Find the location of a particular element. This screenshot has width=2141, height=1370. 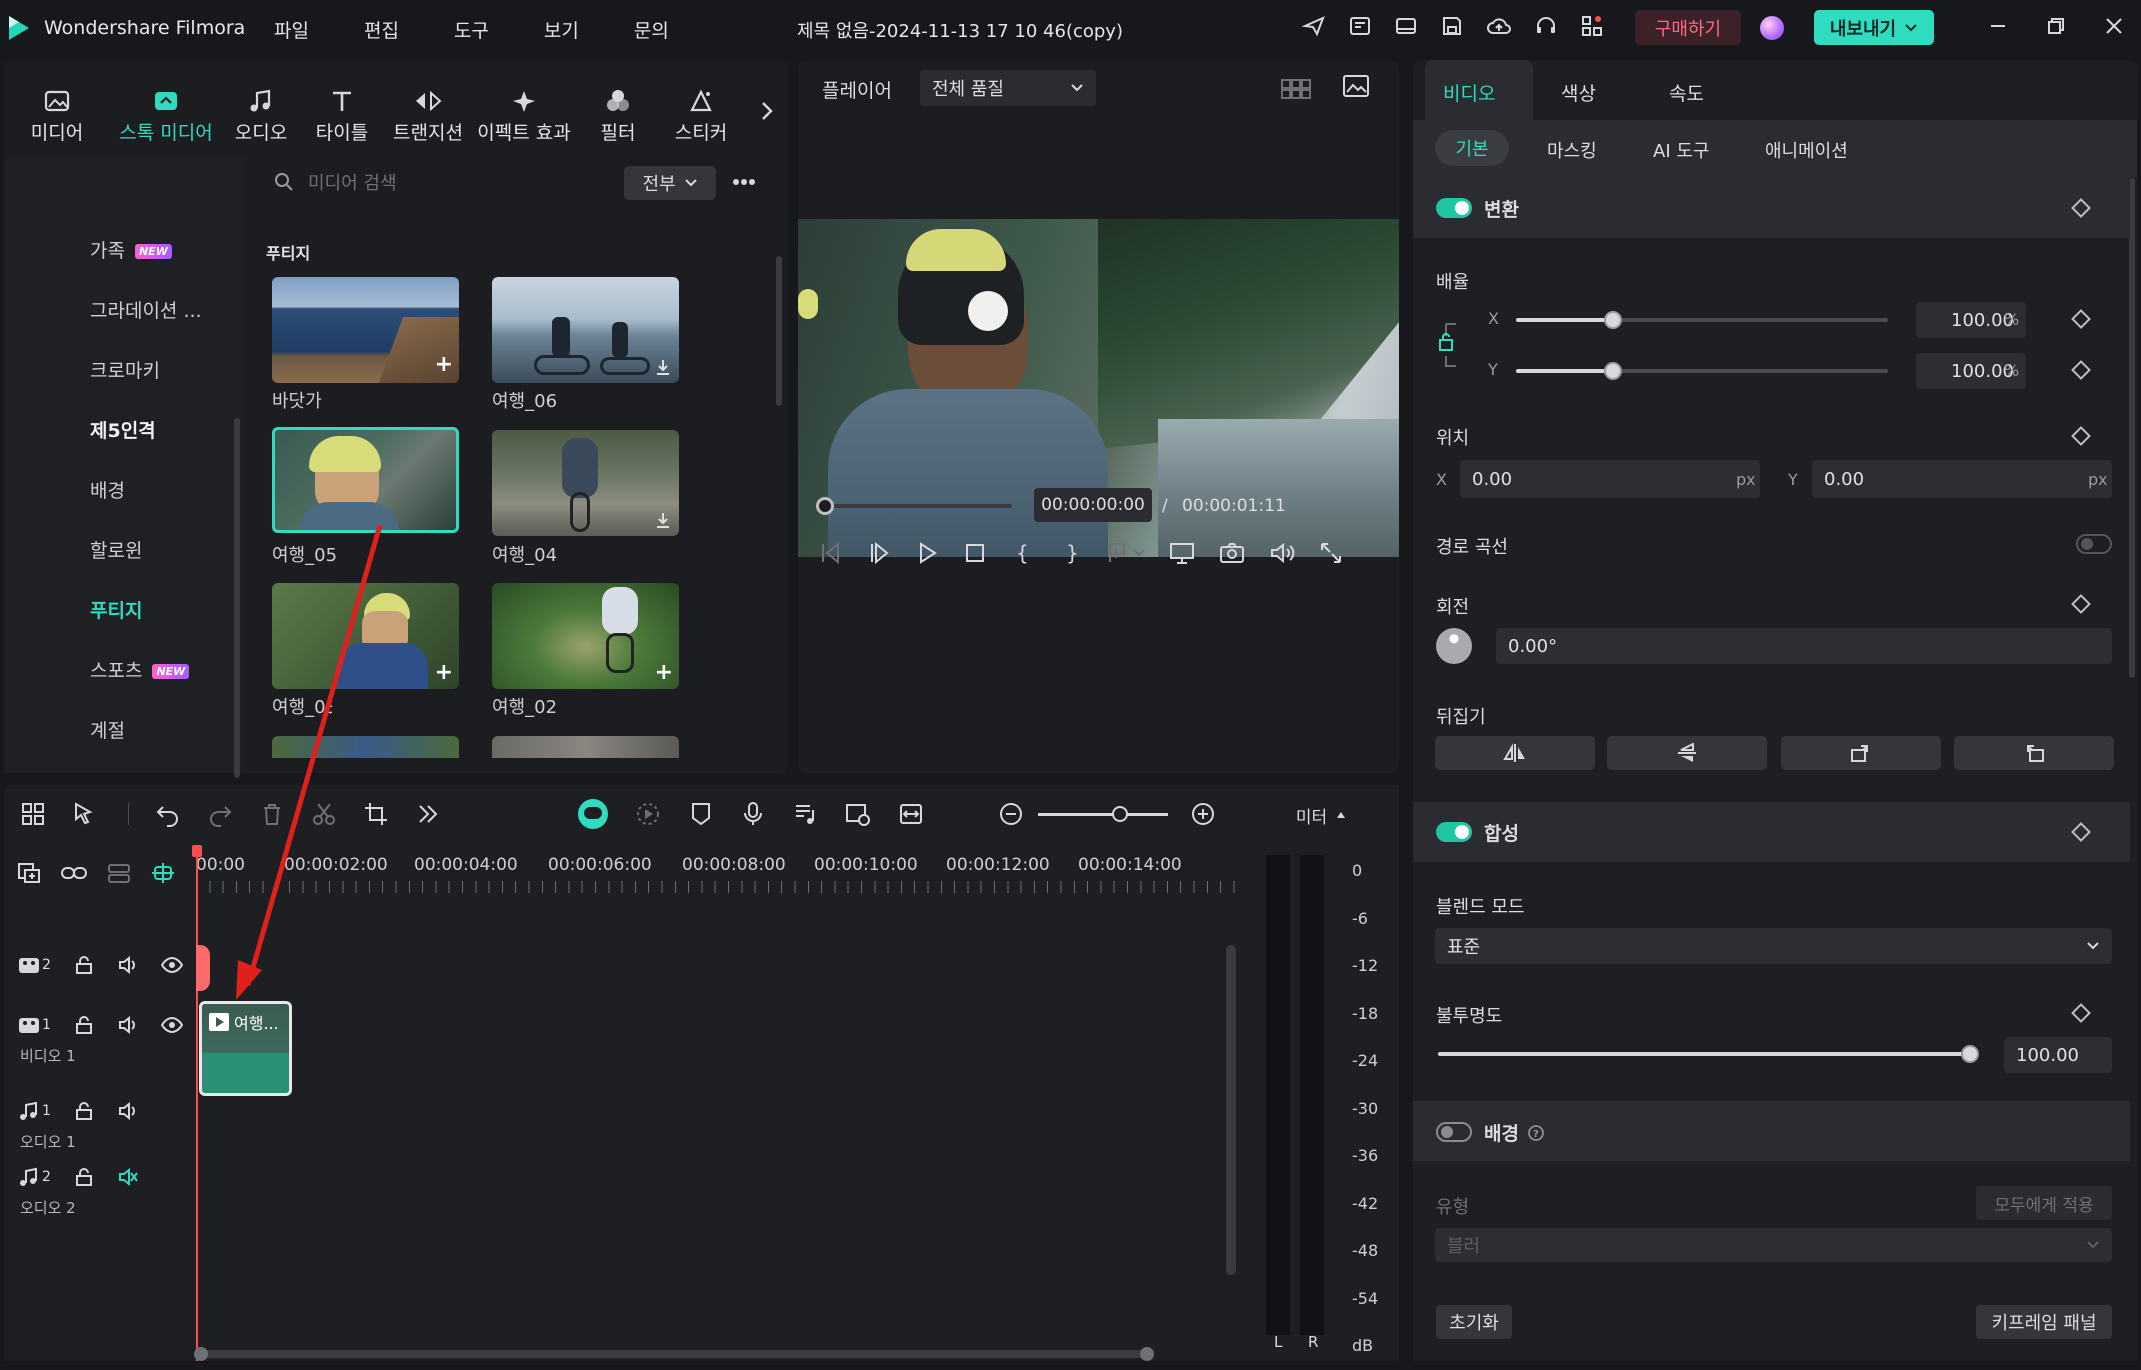

blend-mode-dropdown: 표준 is located at coordinates (1773, 946).